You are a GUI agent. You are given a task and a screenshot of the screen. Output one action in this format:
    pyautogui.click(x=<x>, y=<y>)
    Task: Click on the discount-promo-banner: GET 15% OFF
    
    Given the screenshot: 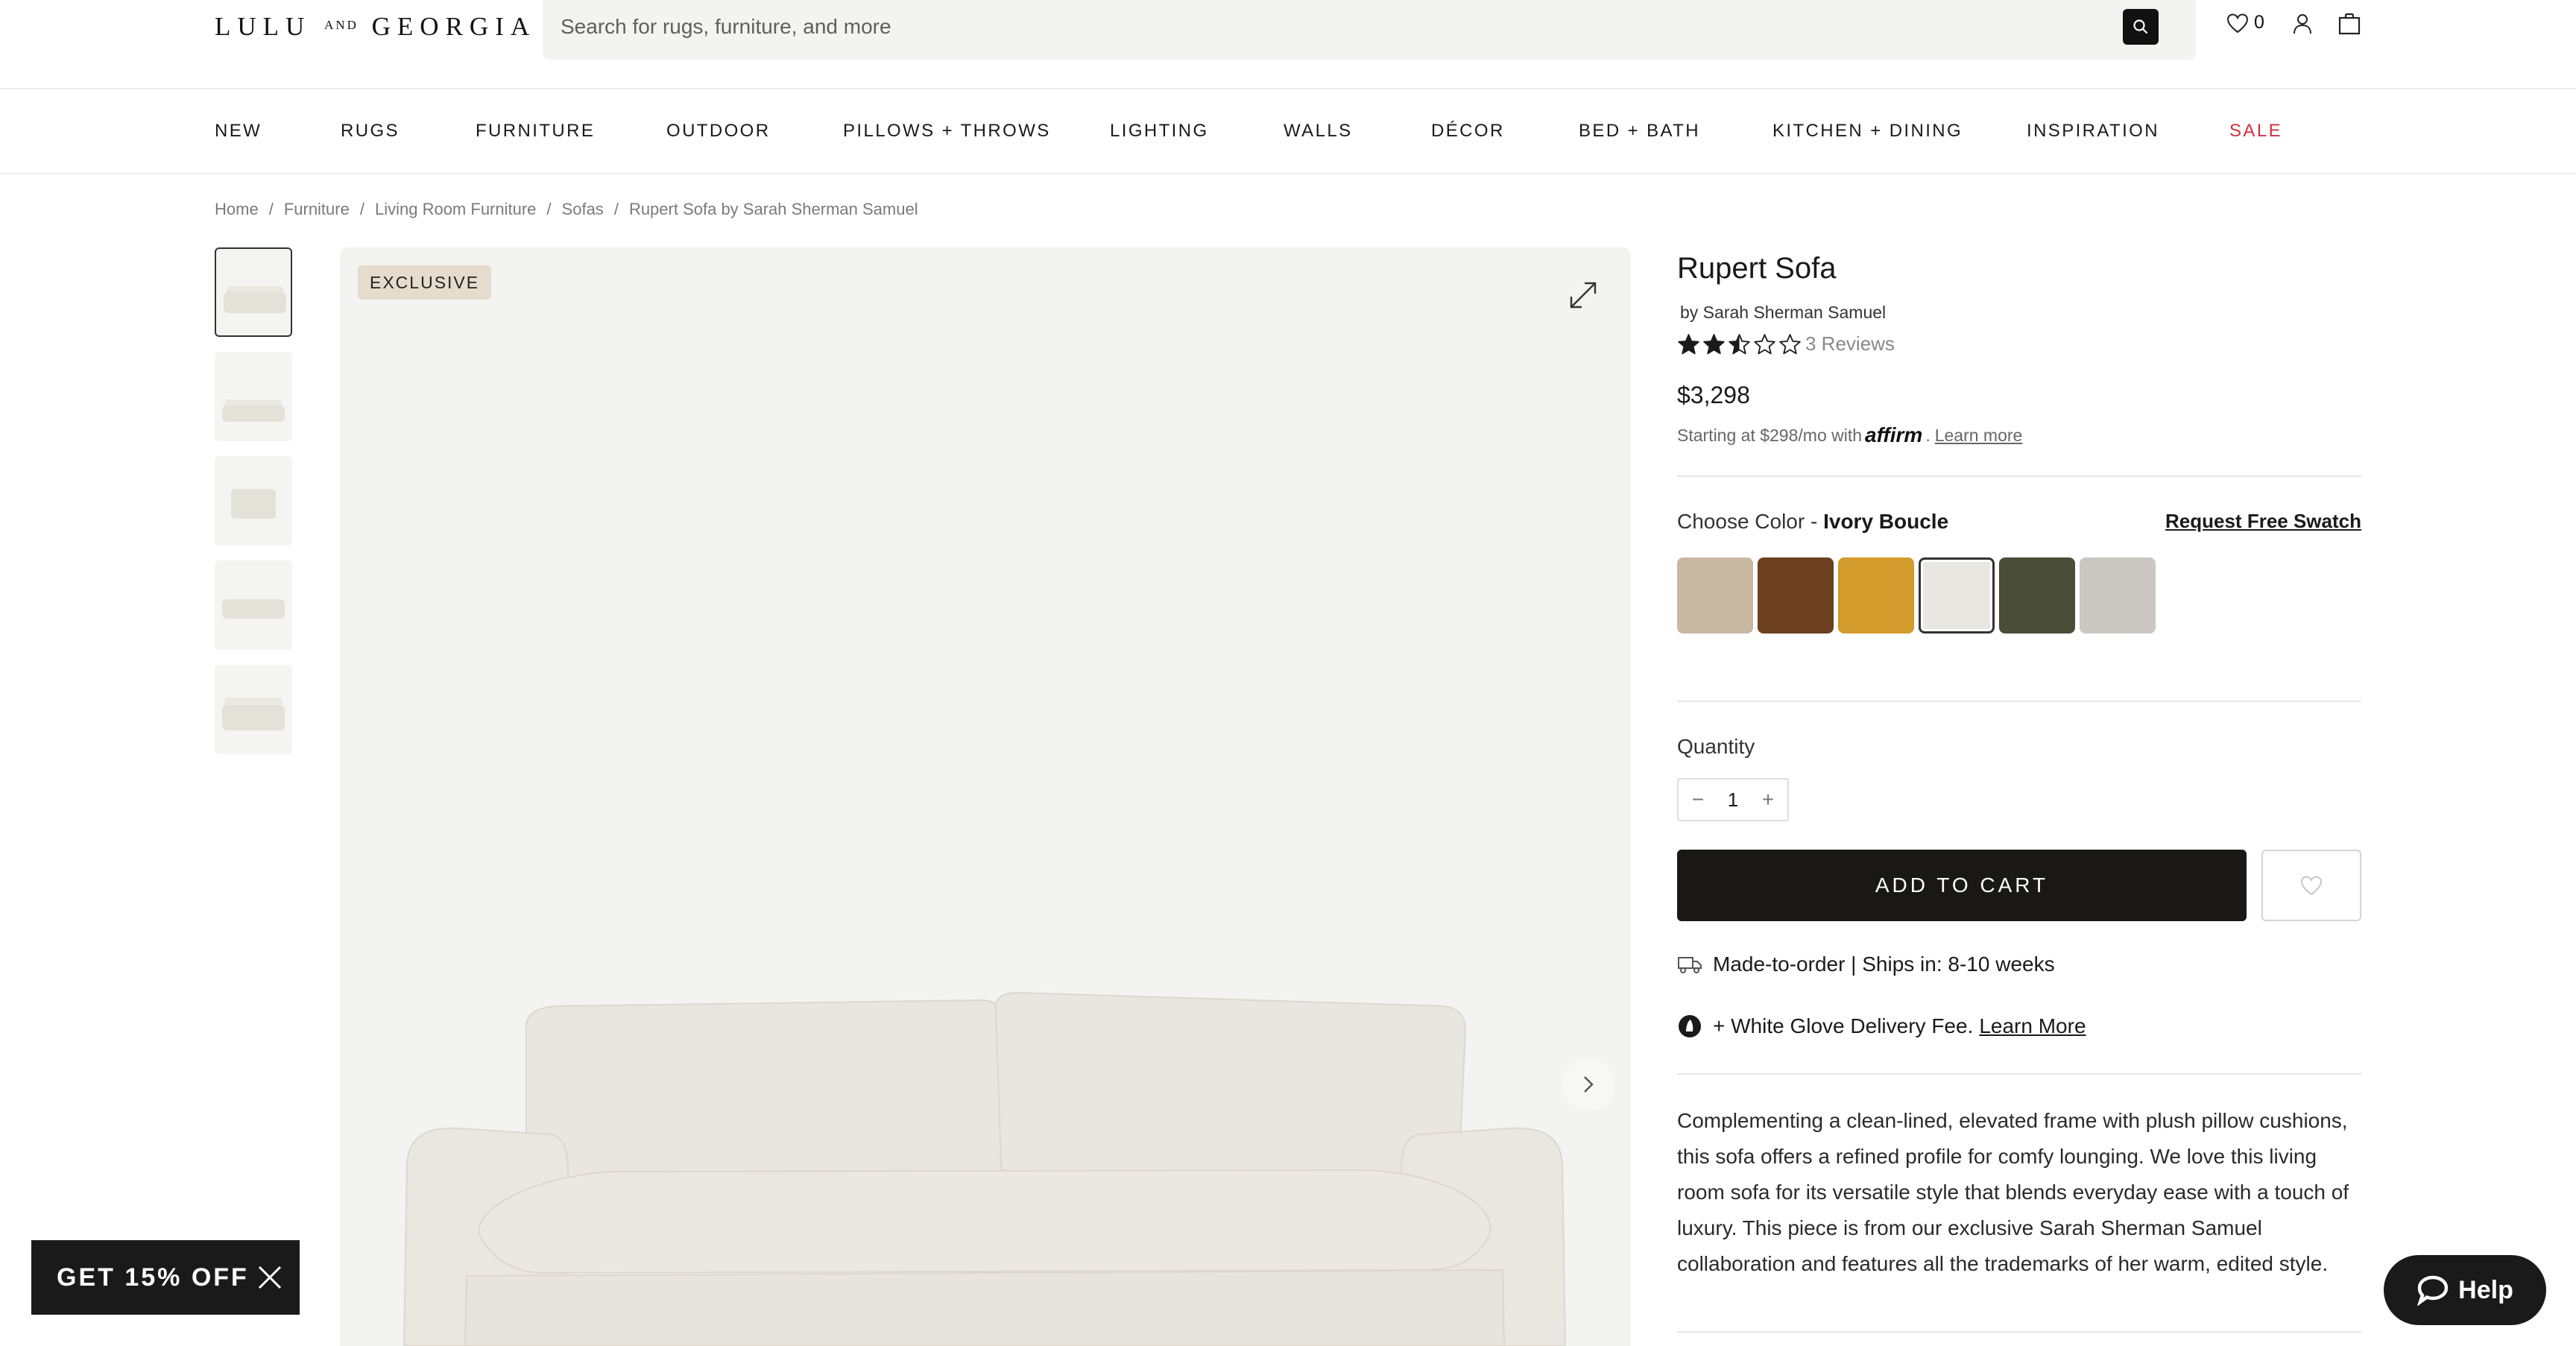 What is the action you would take?
    pyautogui.click(x=165, y=1277)
    